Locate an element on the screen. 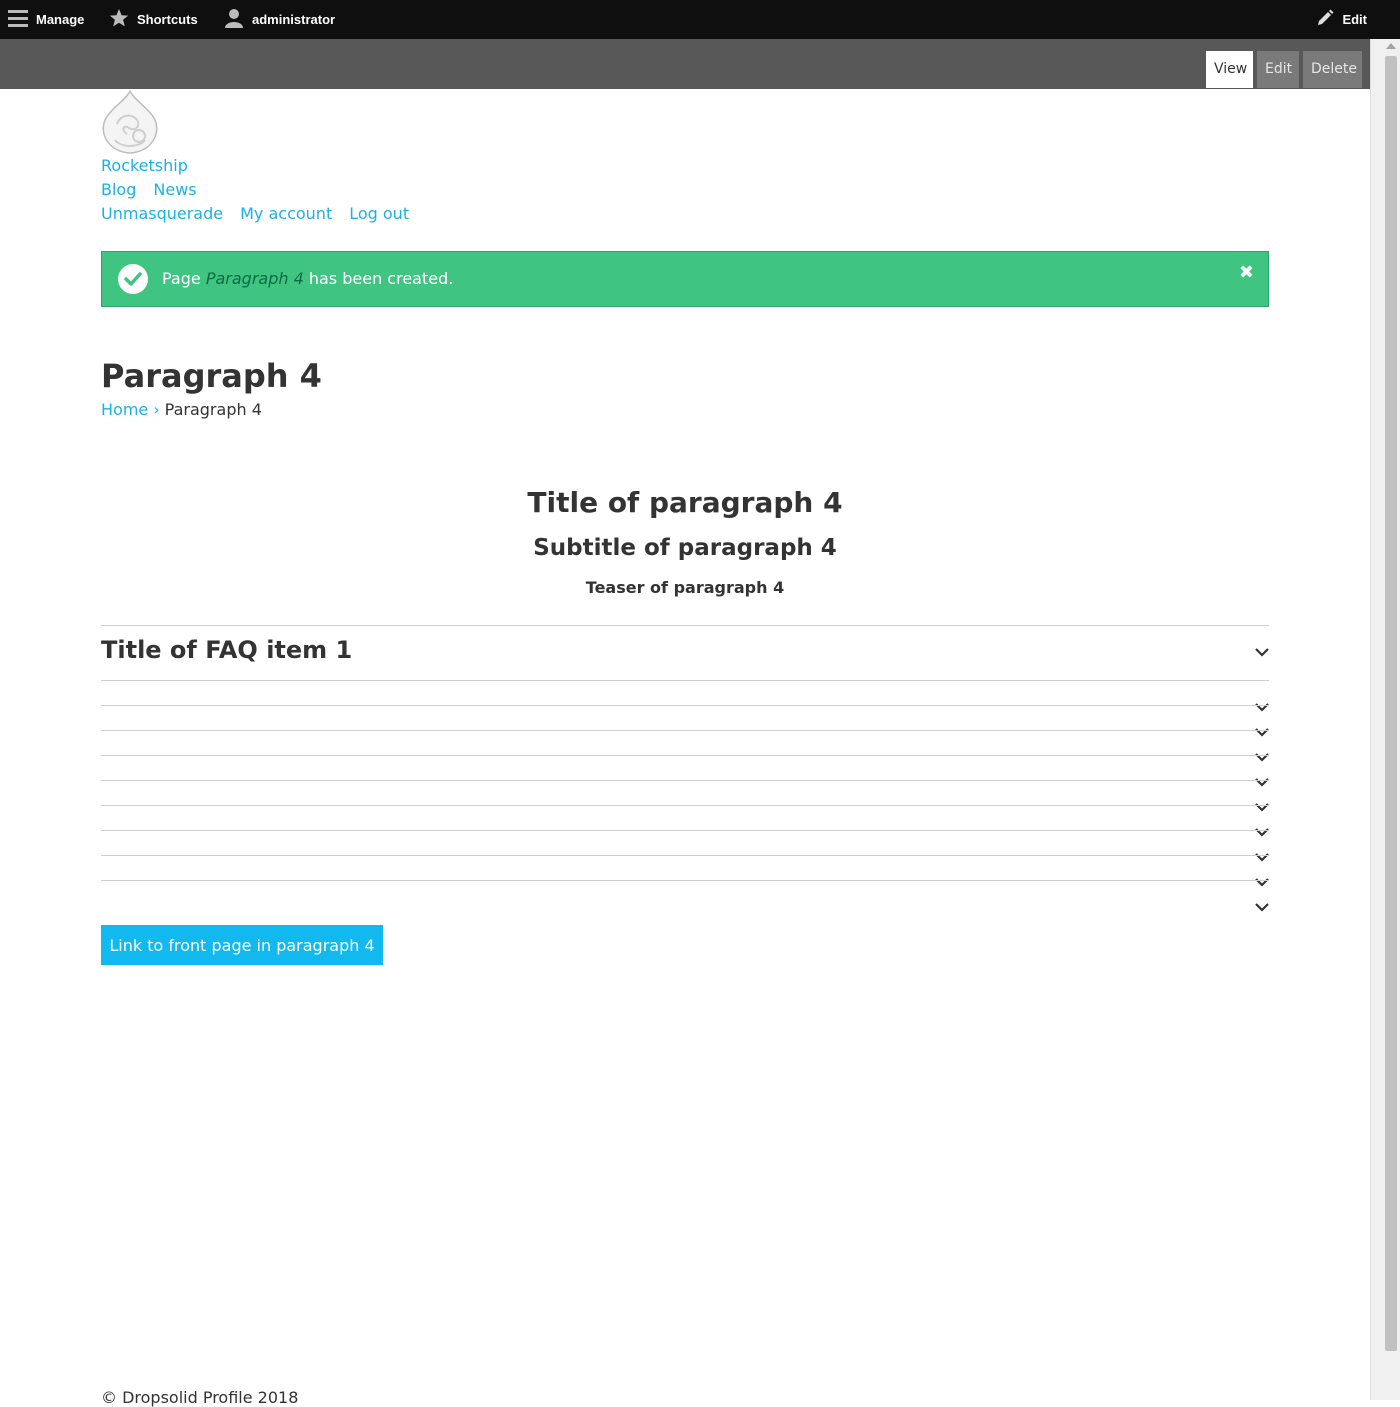 This screenshot has height=1407, width=1400. message-node-link: Paragraph 4 is located at coordinates (255, 278).